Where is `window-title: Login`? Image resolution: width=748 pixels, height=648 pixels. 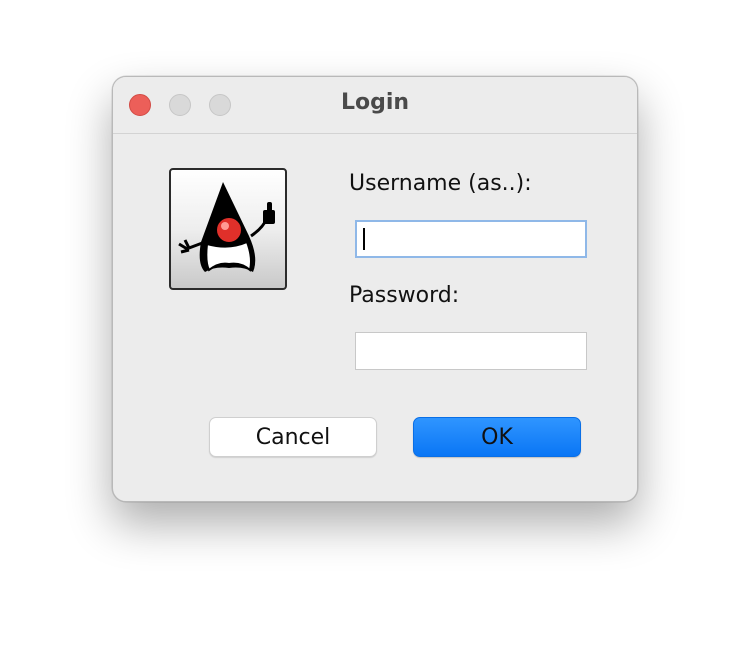
window-title: Login is located at coordinates (375, 102).